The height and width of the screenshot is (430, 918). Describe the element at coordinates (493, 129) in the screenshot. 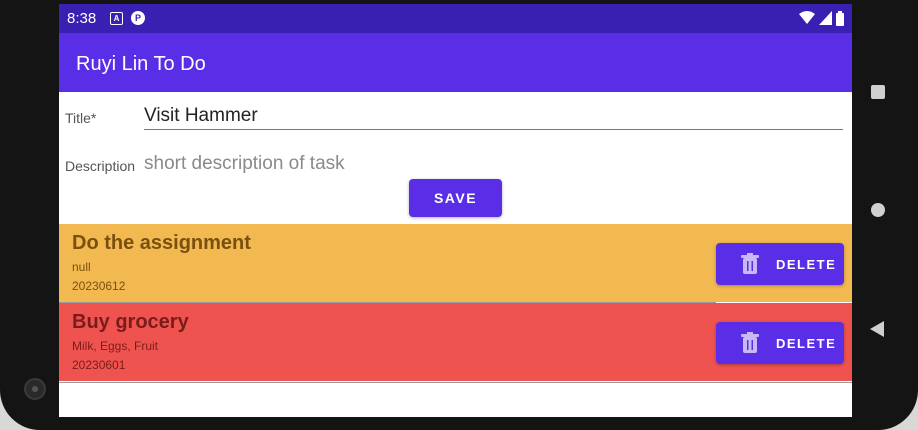

I see `title-input-underline` at that location.